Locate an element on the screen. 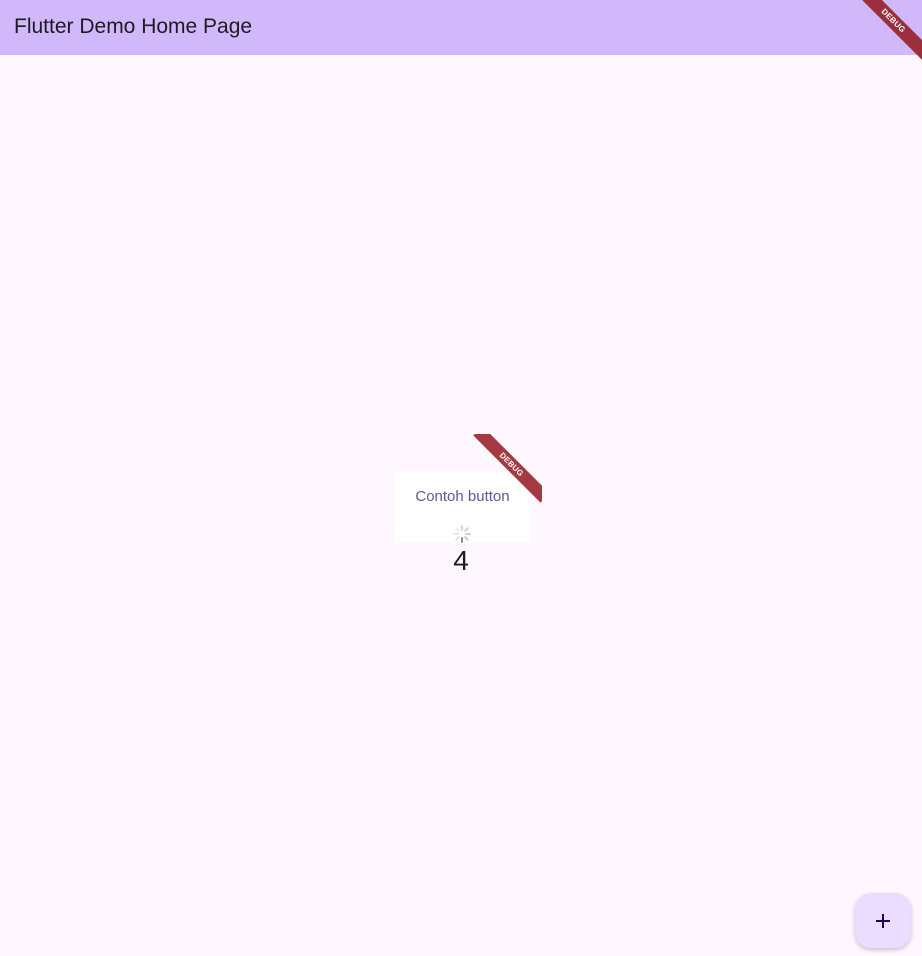 This screenshot has height=956, width=922. nested-debug-banner-label: DEBUG is located at coordinates (507, 468).